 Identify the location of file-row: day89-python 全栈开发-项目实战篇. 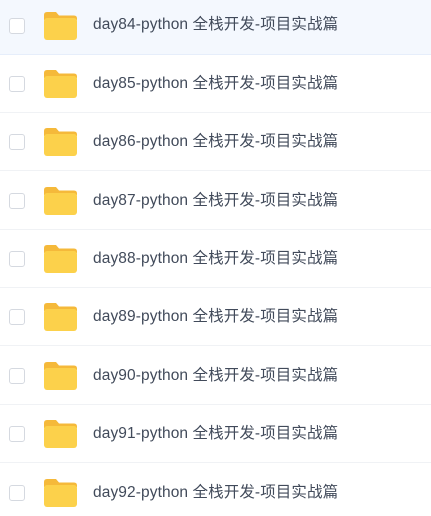
(215, 317).